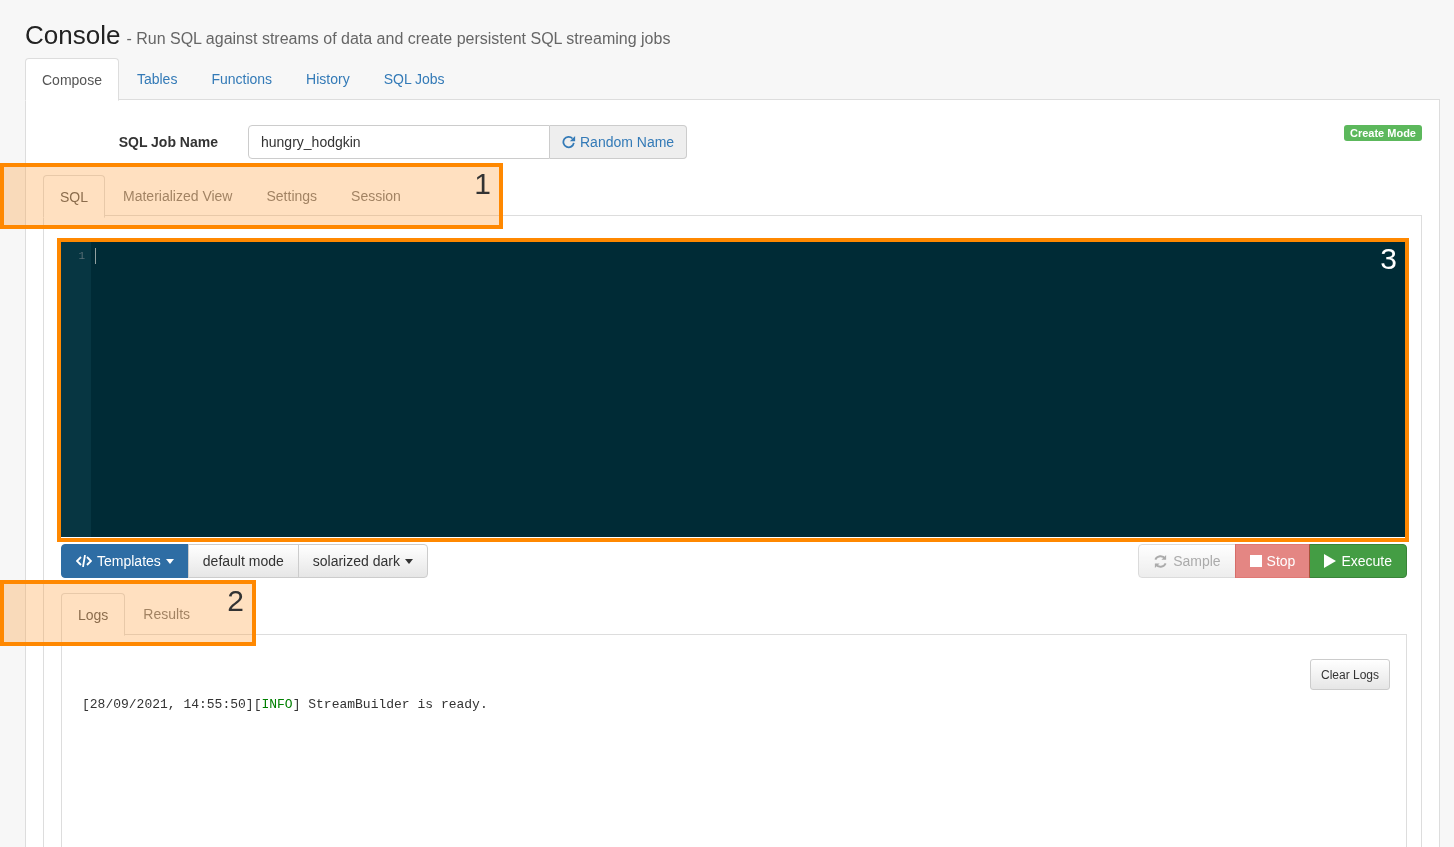 Image resolution: width=1454 pixels, height=847 pixels. Describe the element at coordinates (414, 79) in the screenshot. I see `nav-tab: SQL Jobs` at that location.